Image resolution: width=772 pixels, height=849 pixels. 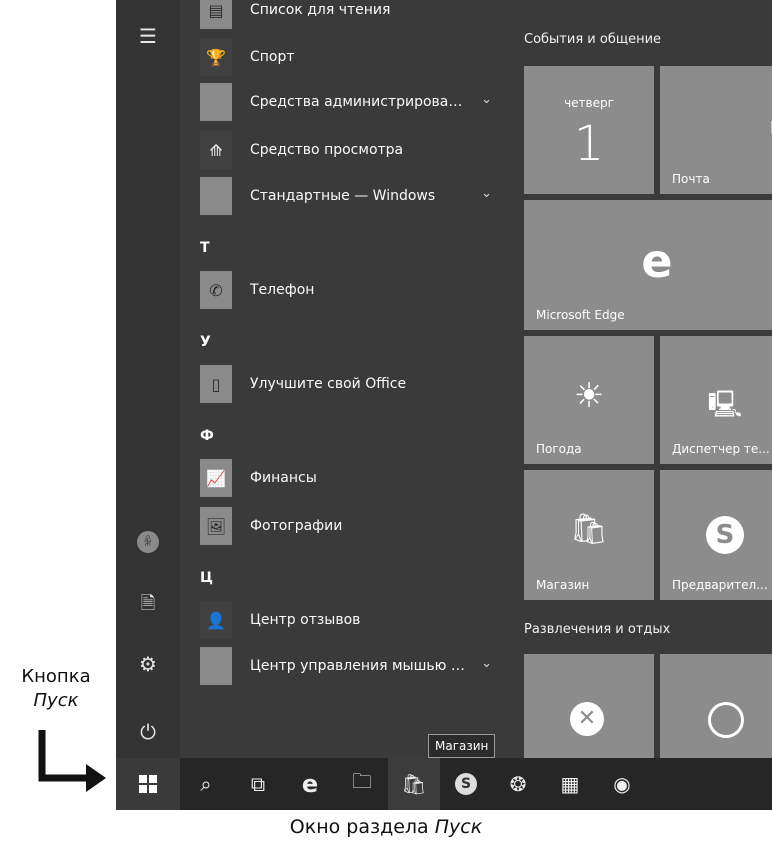 I want to click on taskbar-tooltip: Магазин, so click(x=462, y=746).